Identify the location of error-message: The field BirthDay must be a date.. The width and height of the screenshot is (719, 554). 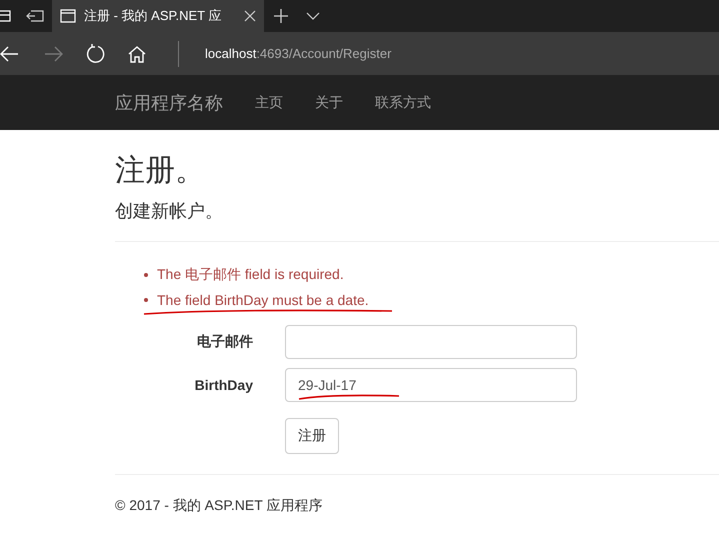
(263, 300).